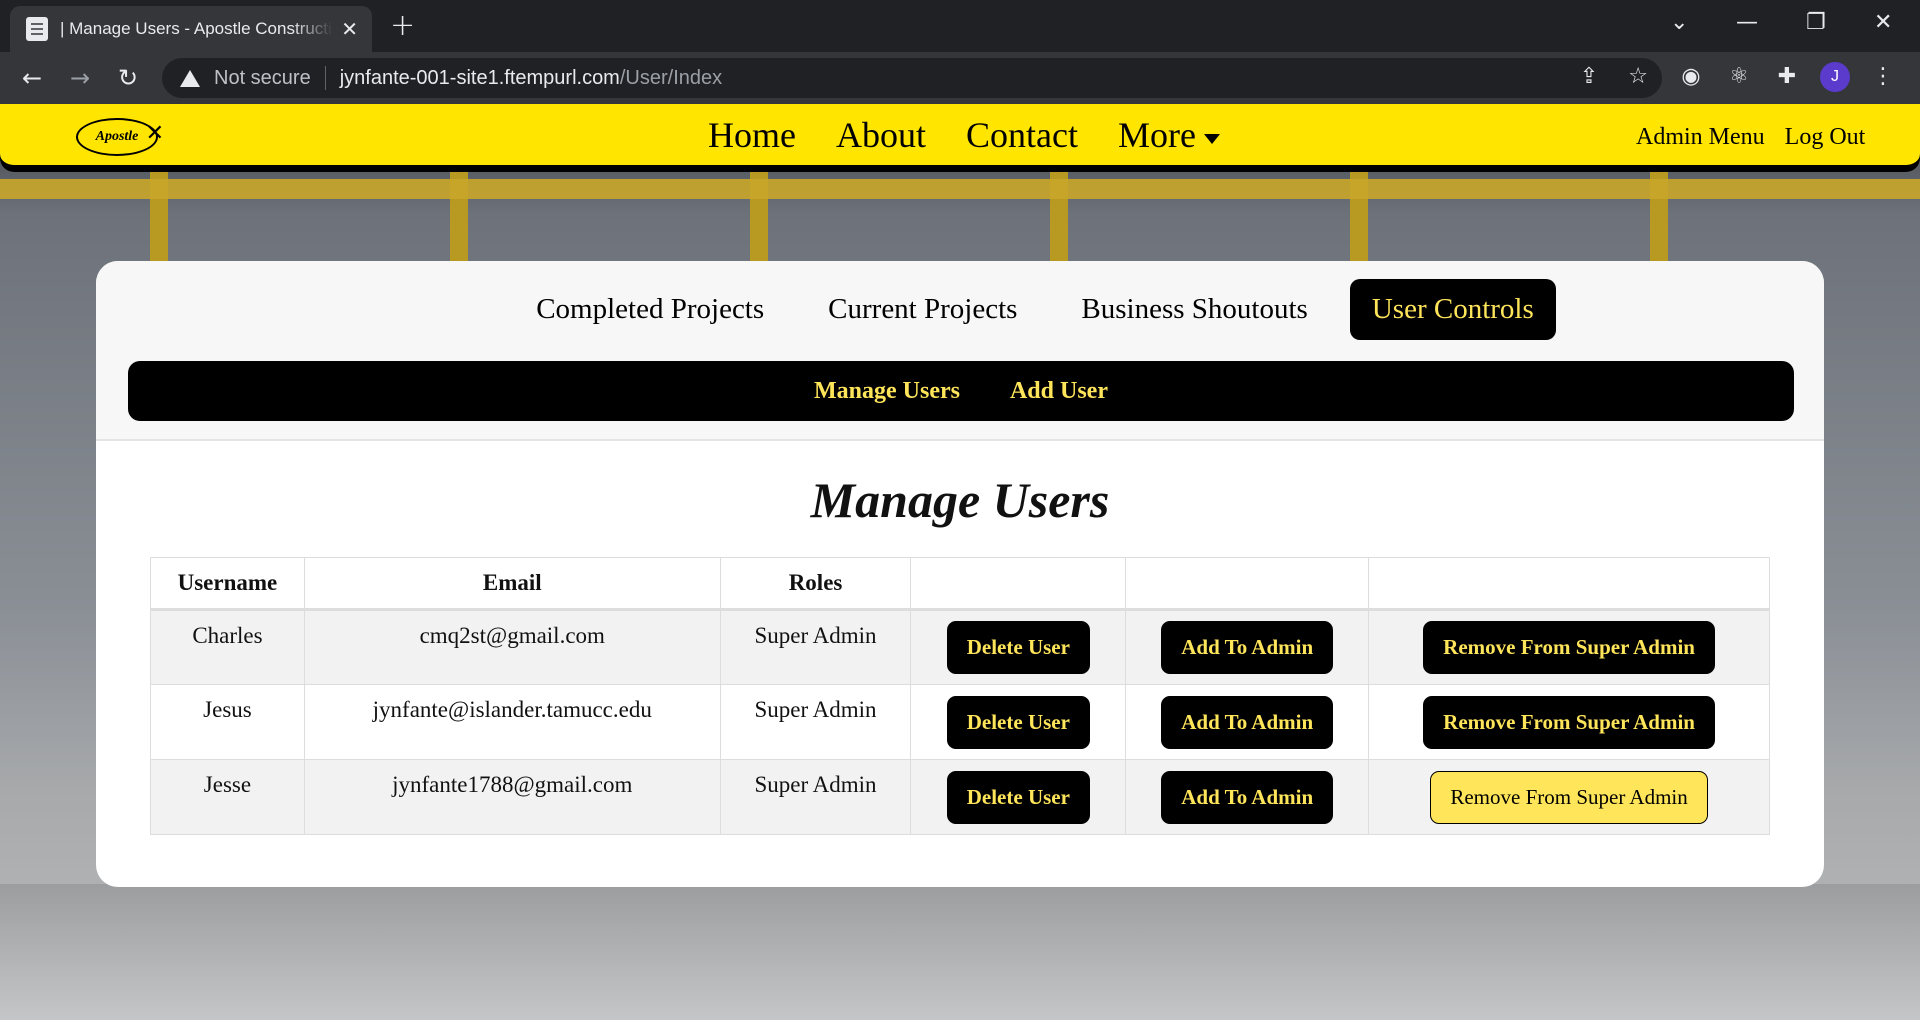 This screenshot has width=1920, height=1020. I want to click on minimize-icon: —, so click(1747, 22).